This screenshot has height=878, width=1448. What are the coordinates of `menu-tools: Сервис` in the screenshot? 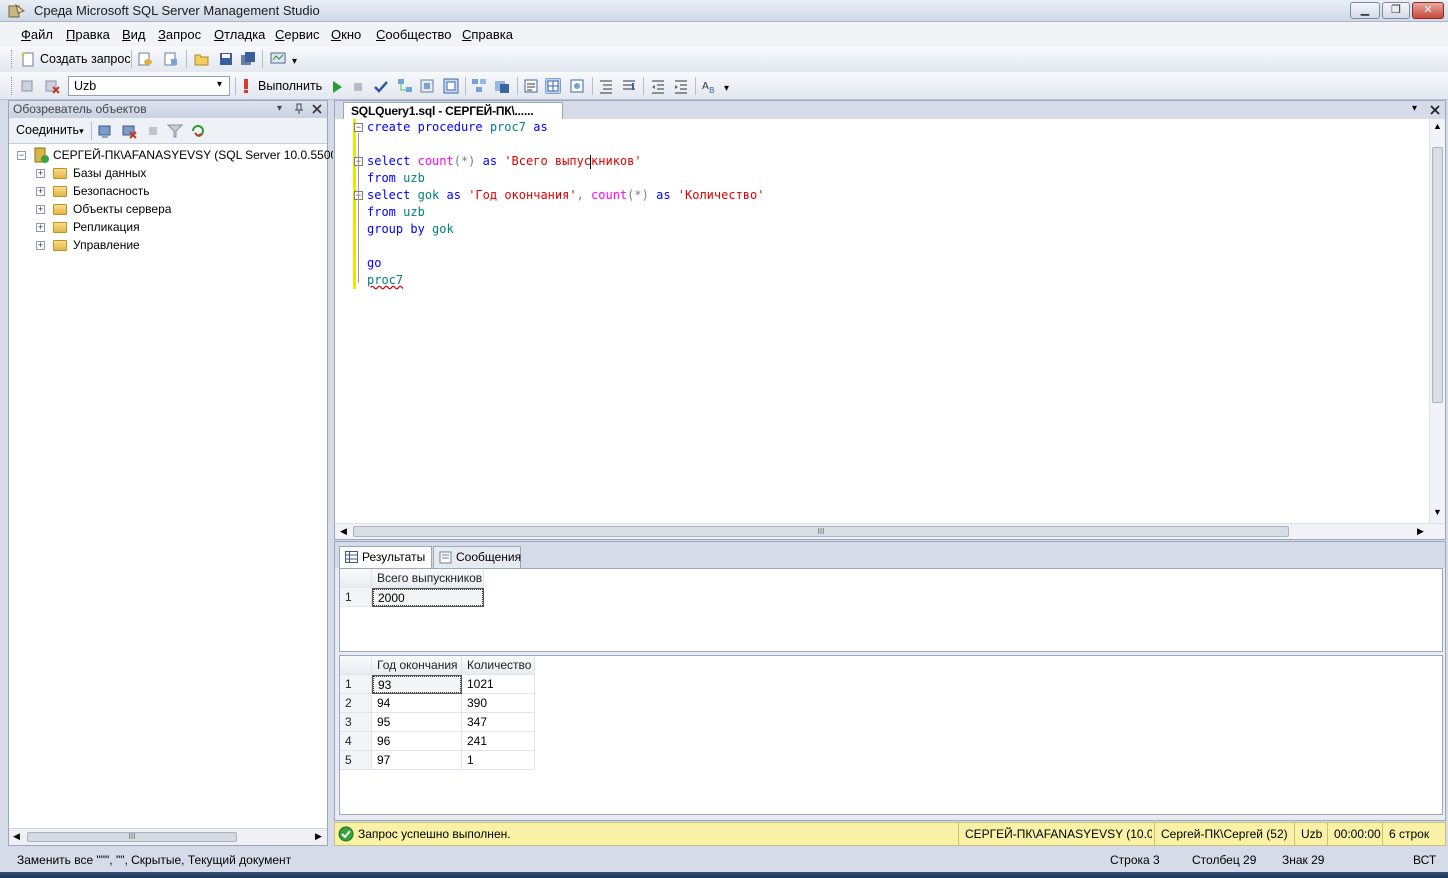 It's located at (297, 34).